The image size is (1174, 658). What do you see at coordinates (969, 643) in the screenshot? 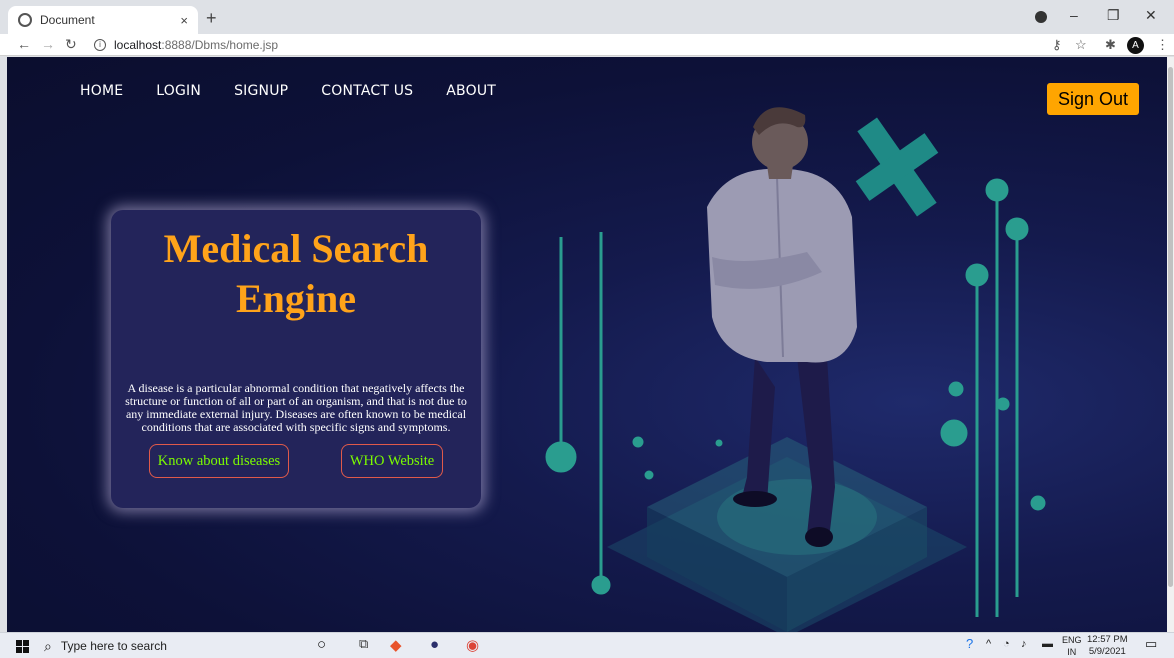
I see `help-icon: ?` at bounding box center [969, 643].